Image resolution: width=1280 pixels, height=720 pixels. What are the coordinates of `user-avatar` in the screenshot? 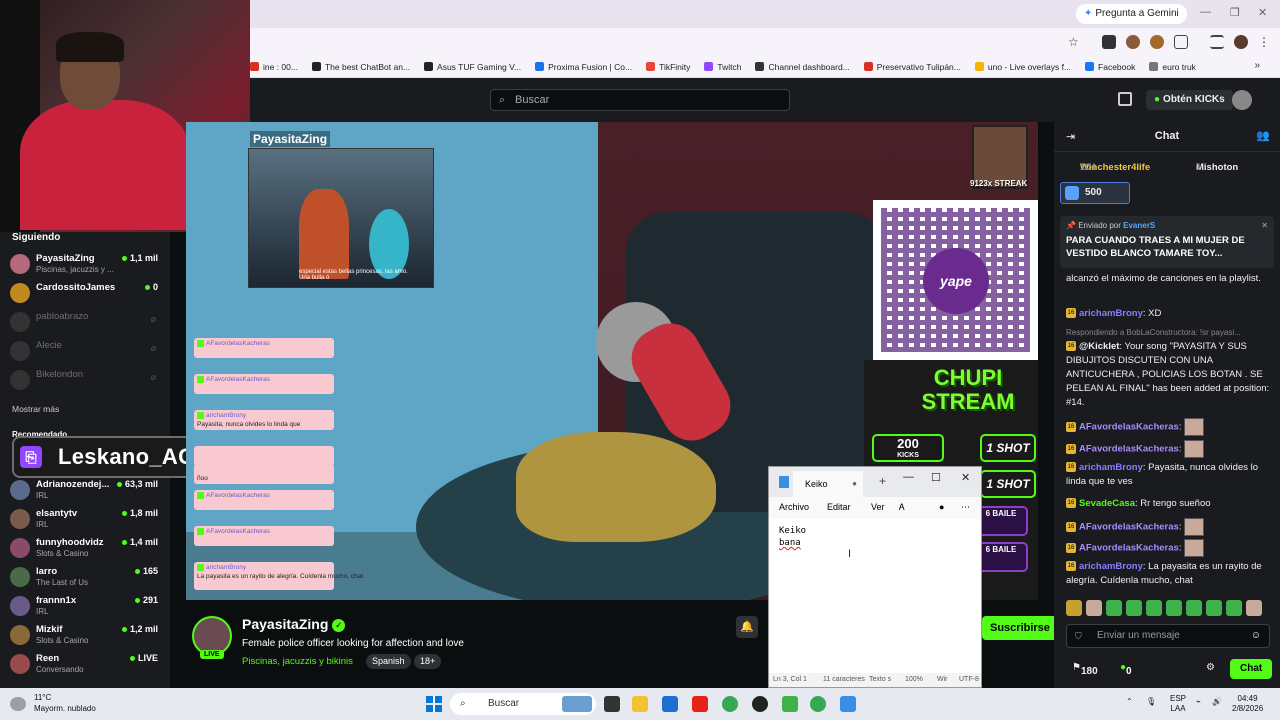 It's located at (1242, 100).